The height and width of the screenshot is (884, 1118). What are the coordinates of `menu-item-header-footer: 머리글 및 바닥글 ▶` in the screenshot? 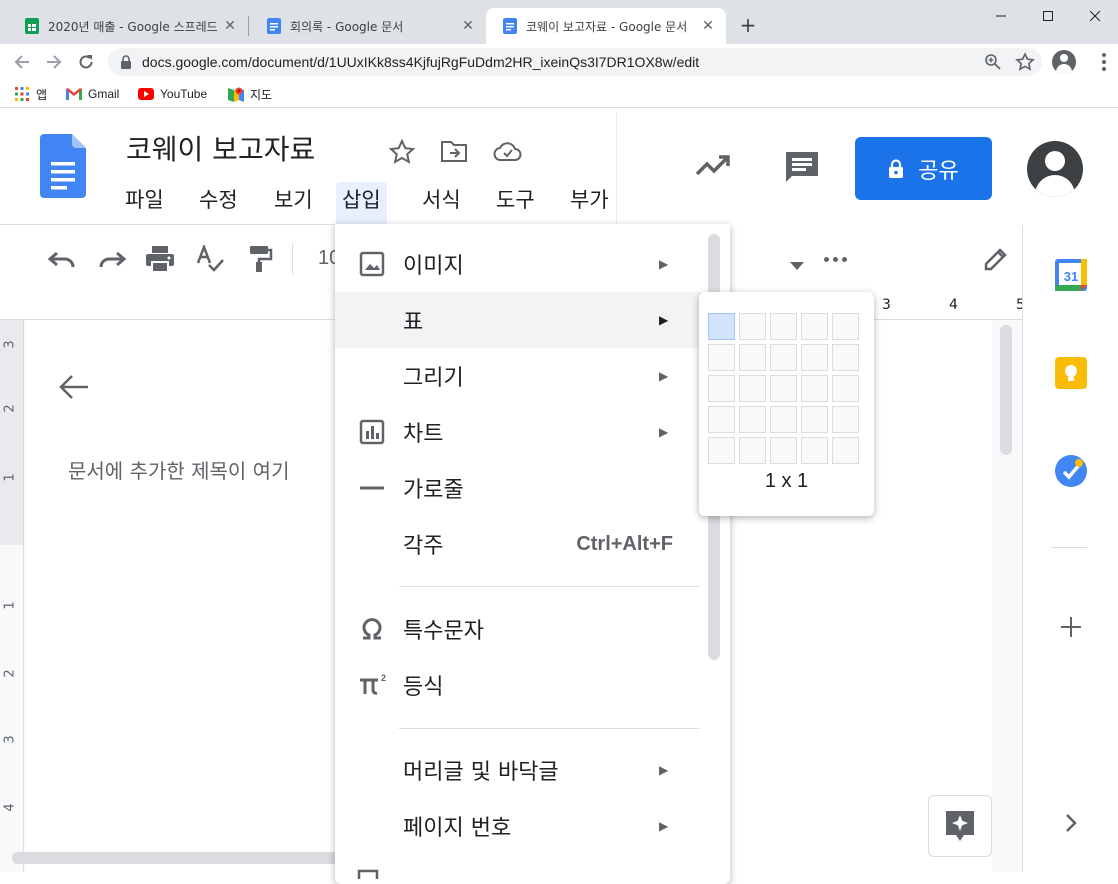 It's located at (521, 770).